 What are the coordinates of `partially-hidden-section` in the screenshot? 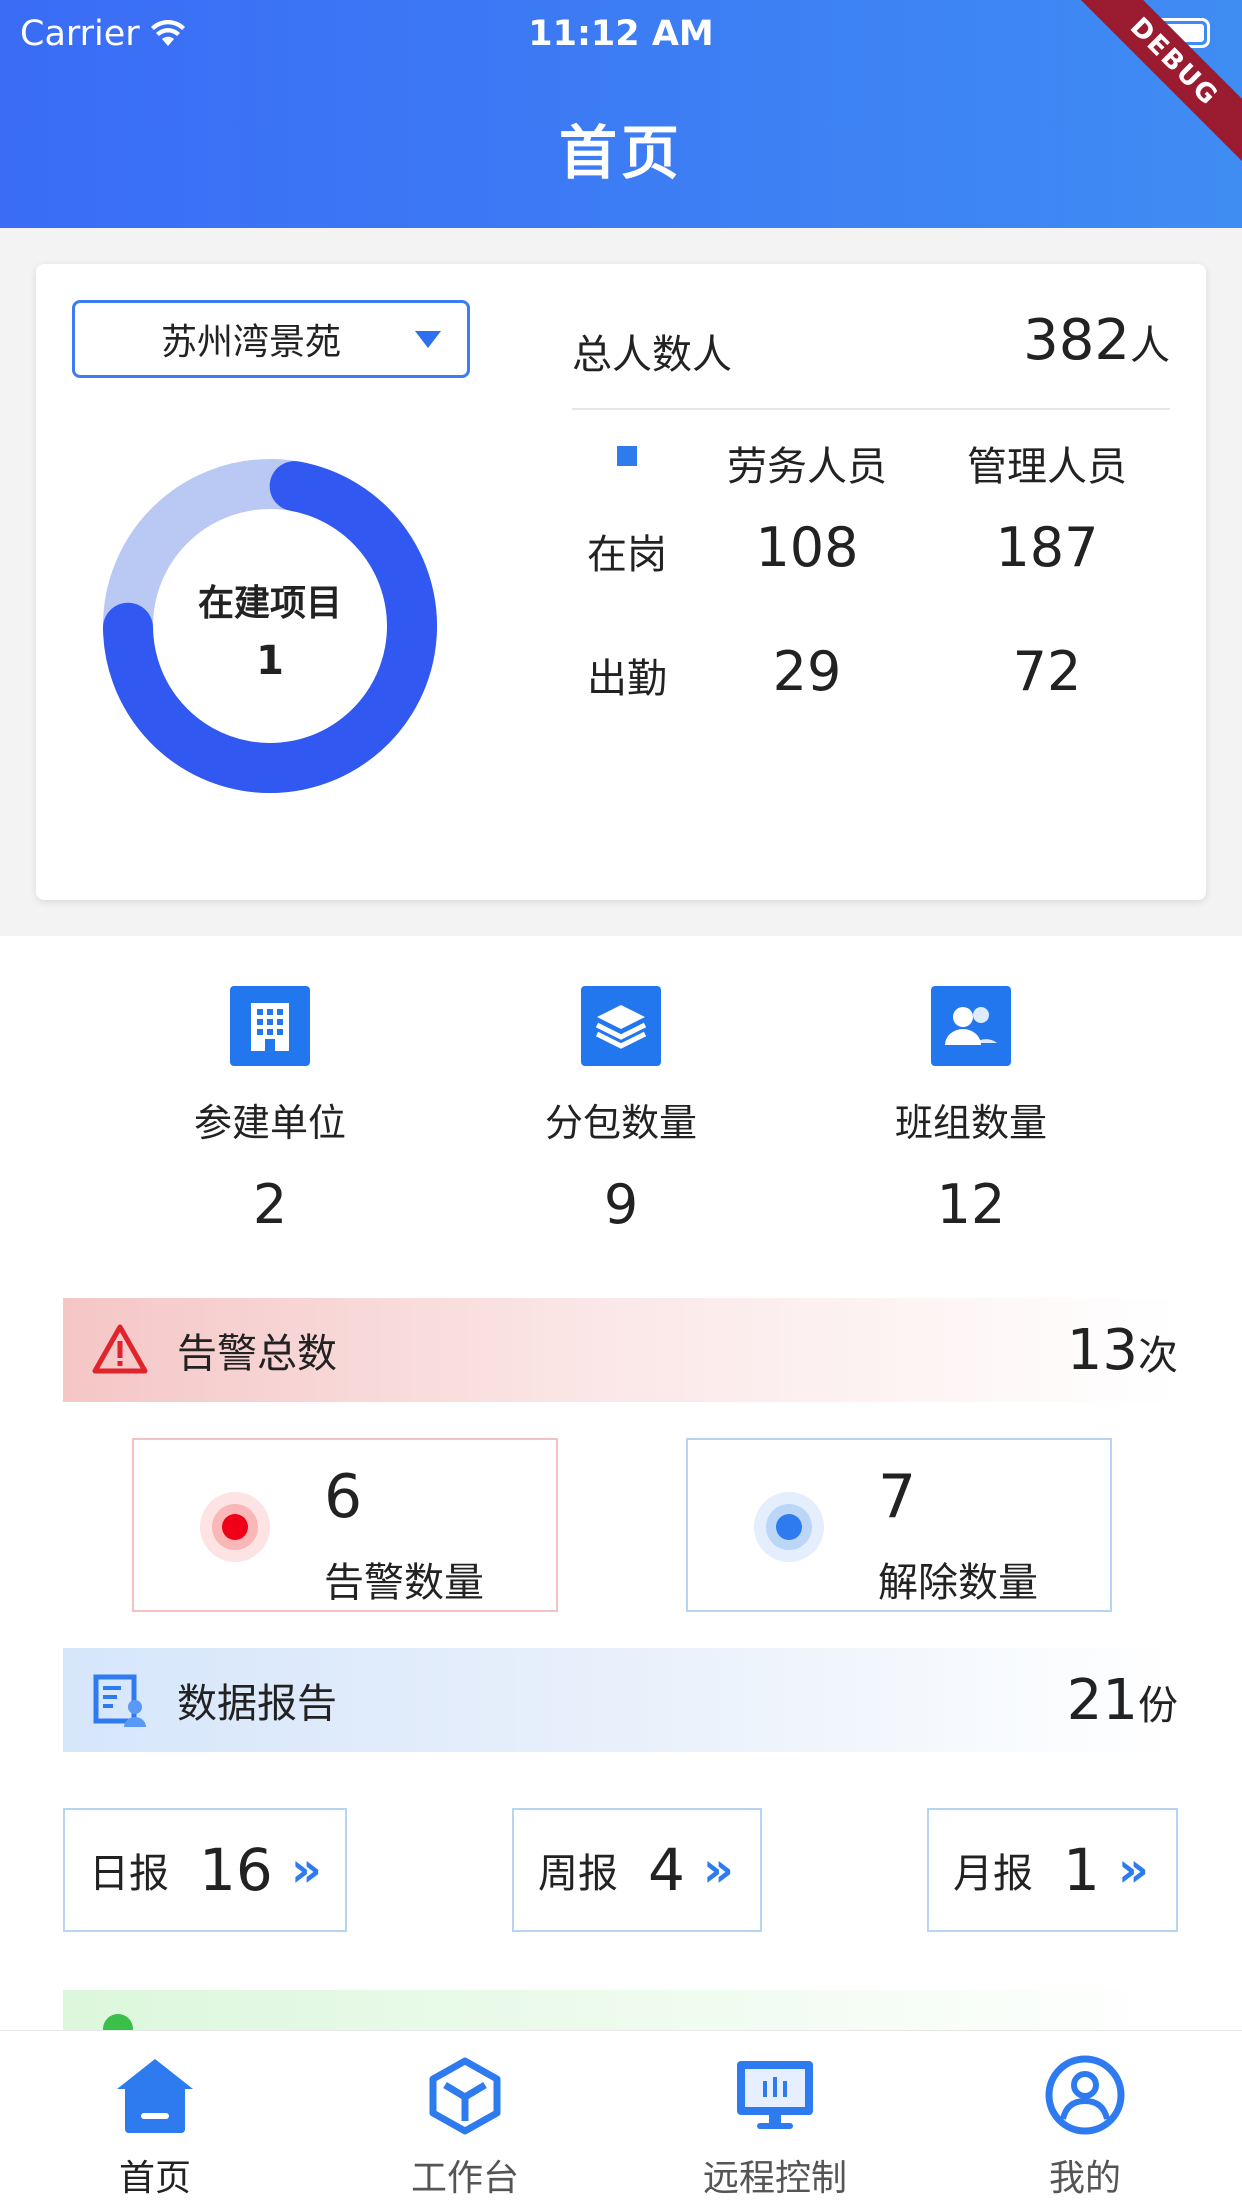 It's located at (620, 2010).